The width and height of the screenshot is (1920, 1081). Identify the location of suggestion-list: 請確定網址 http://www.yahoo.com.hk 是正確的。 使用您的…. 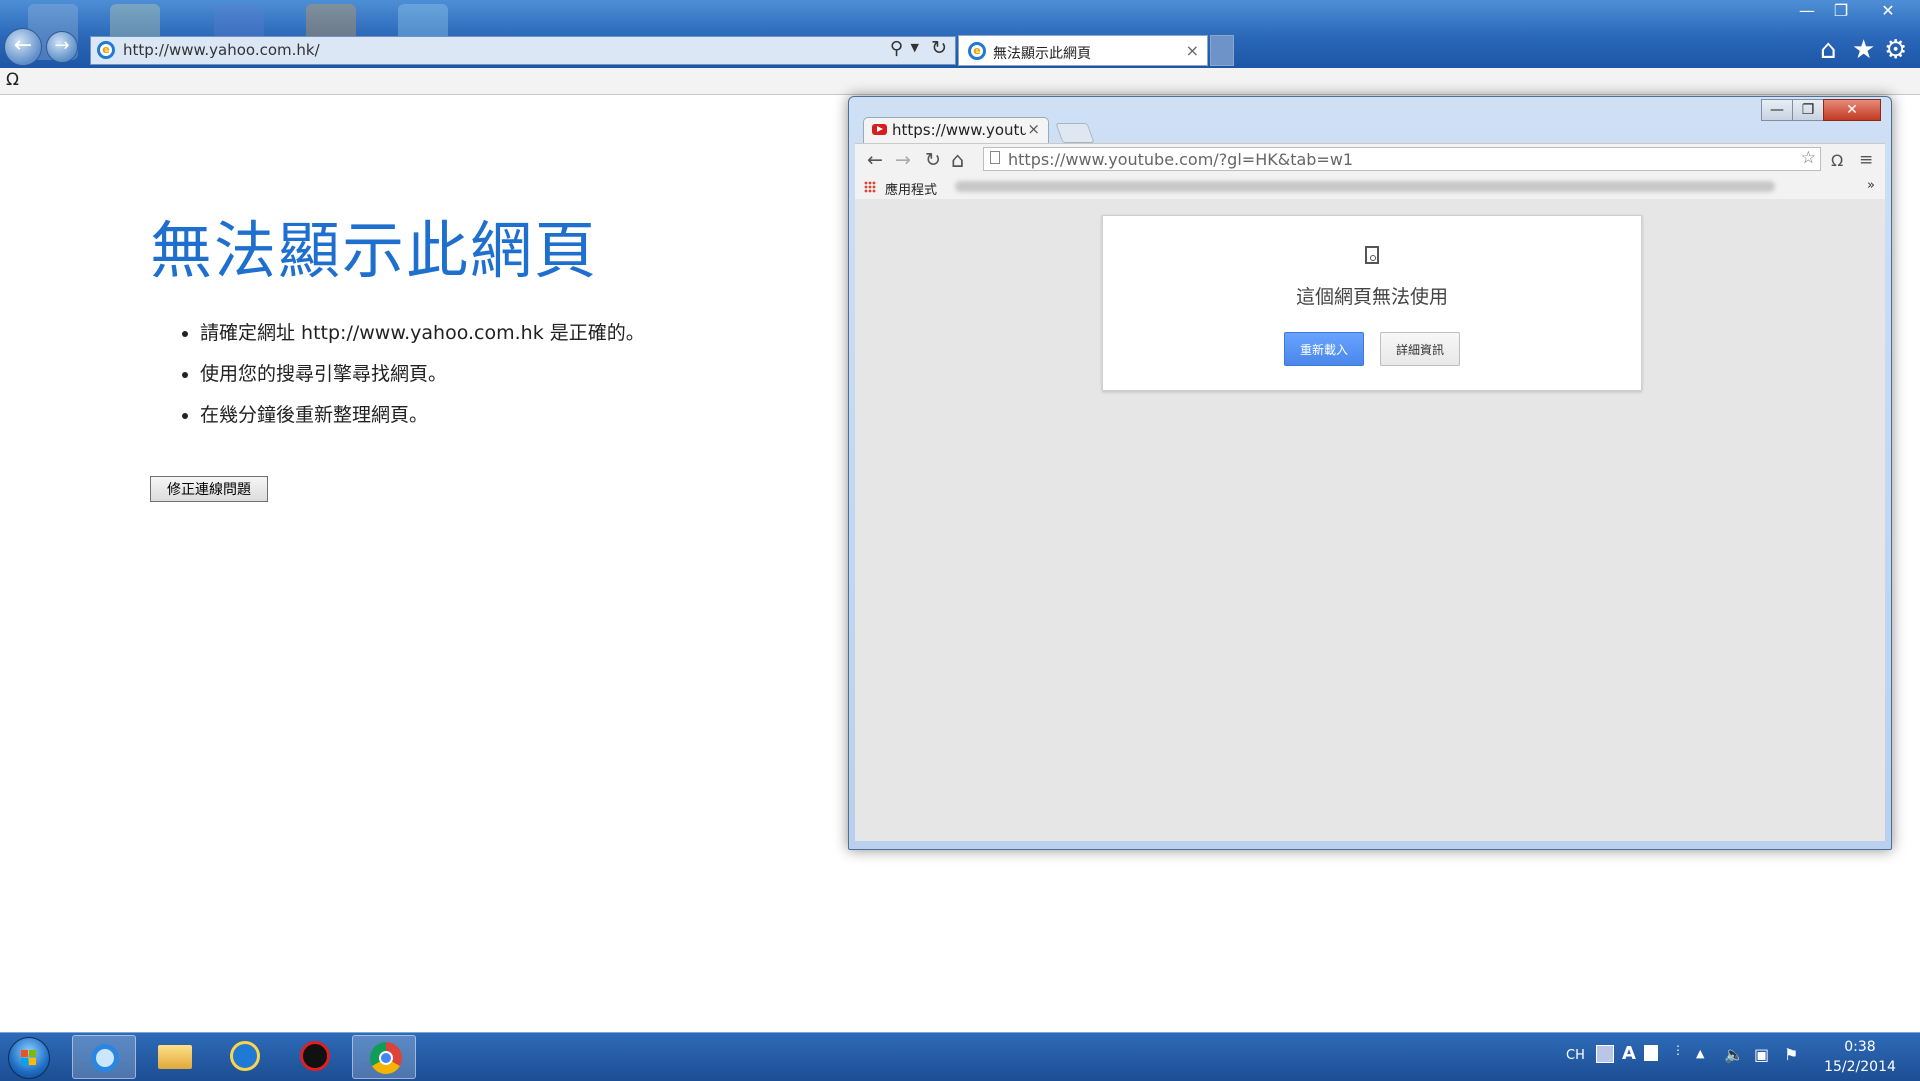
(422, 379).